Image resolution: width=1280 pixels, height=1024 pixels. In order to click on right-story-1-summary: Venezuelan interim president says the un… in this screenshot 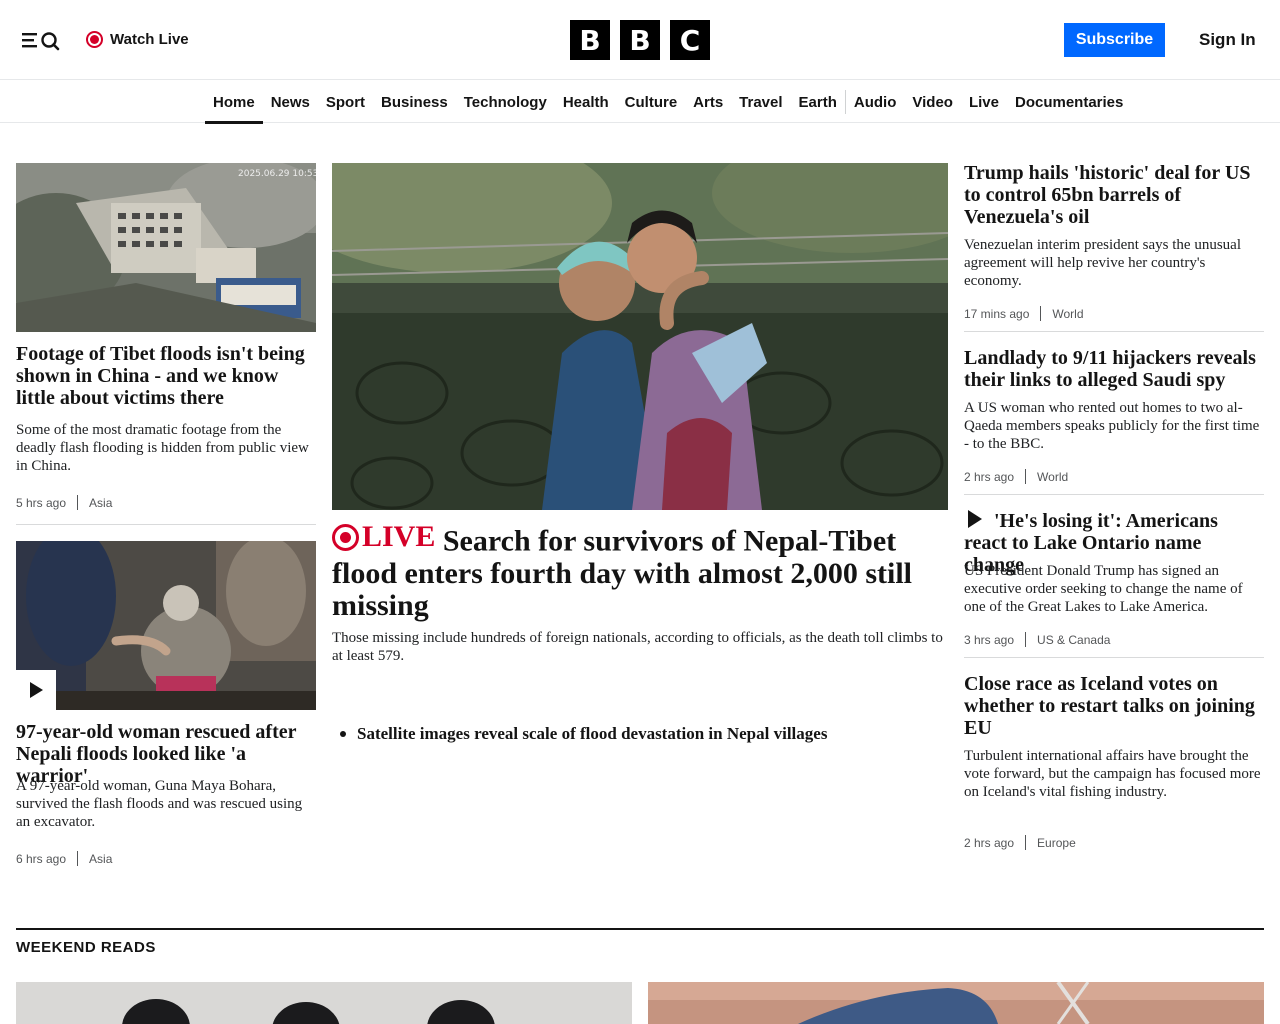, I will do `click(1103, 263)`.